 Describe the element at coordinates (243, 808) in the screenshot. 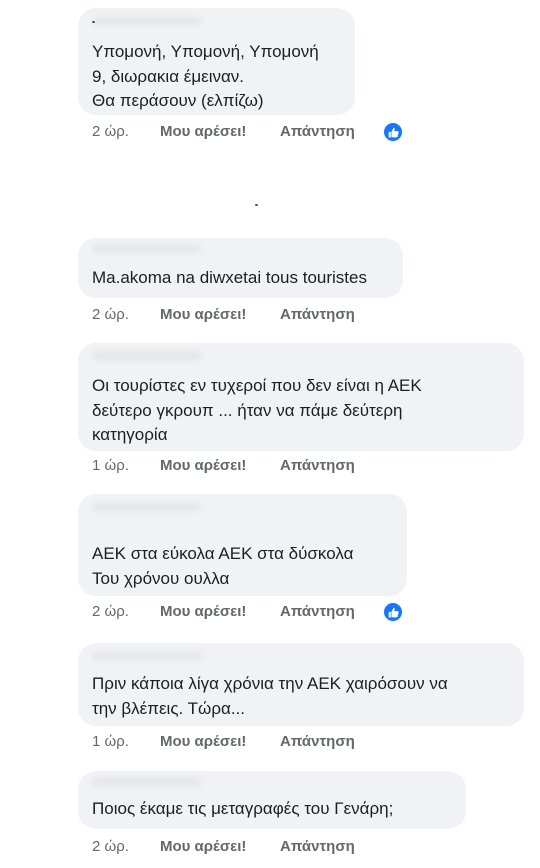

I see `comment-text: Ποιος έκαμε τις μεταγραφές του Γενάρη;` at that location.